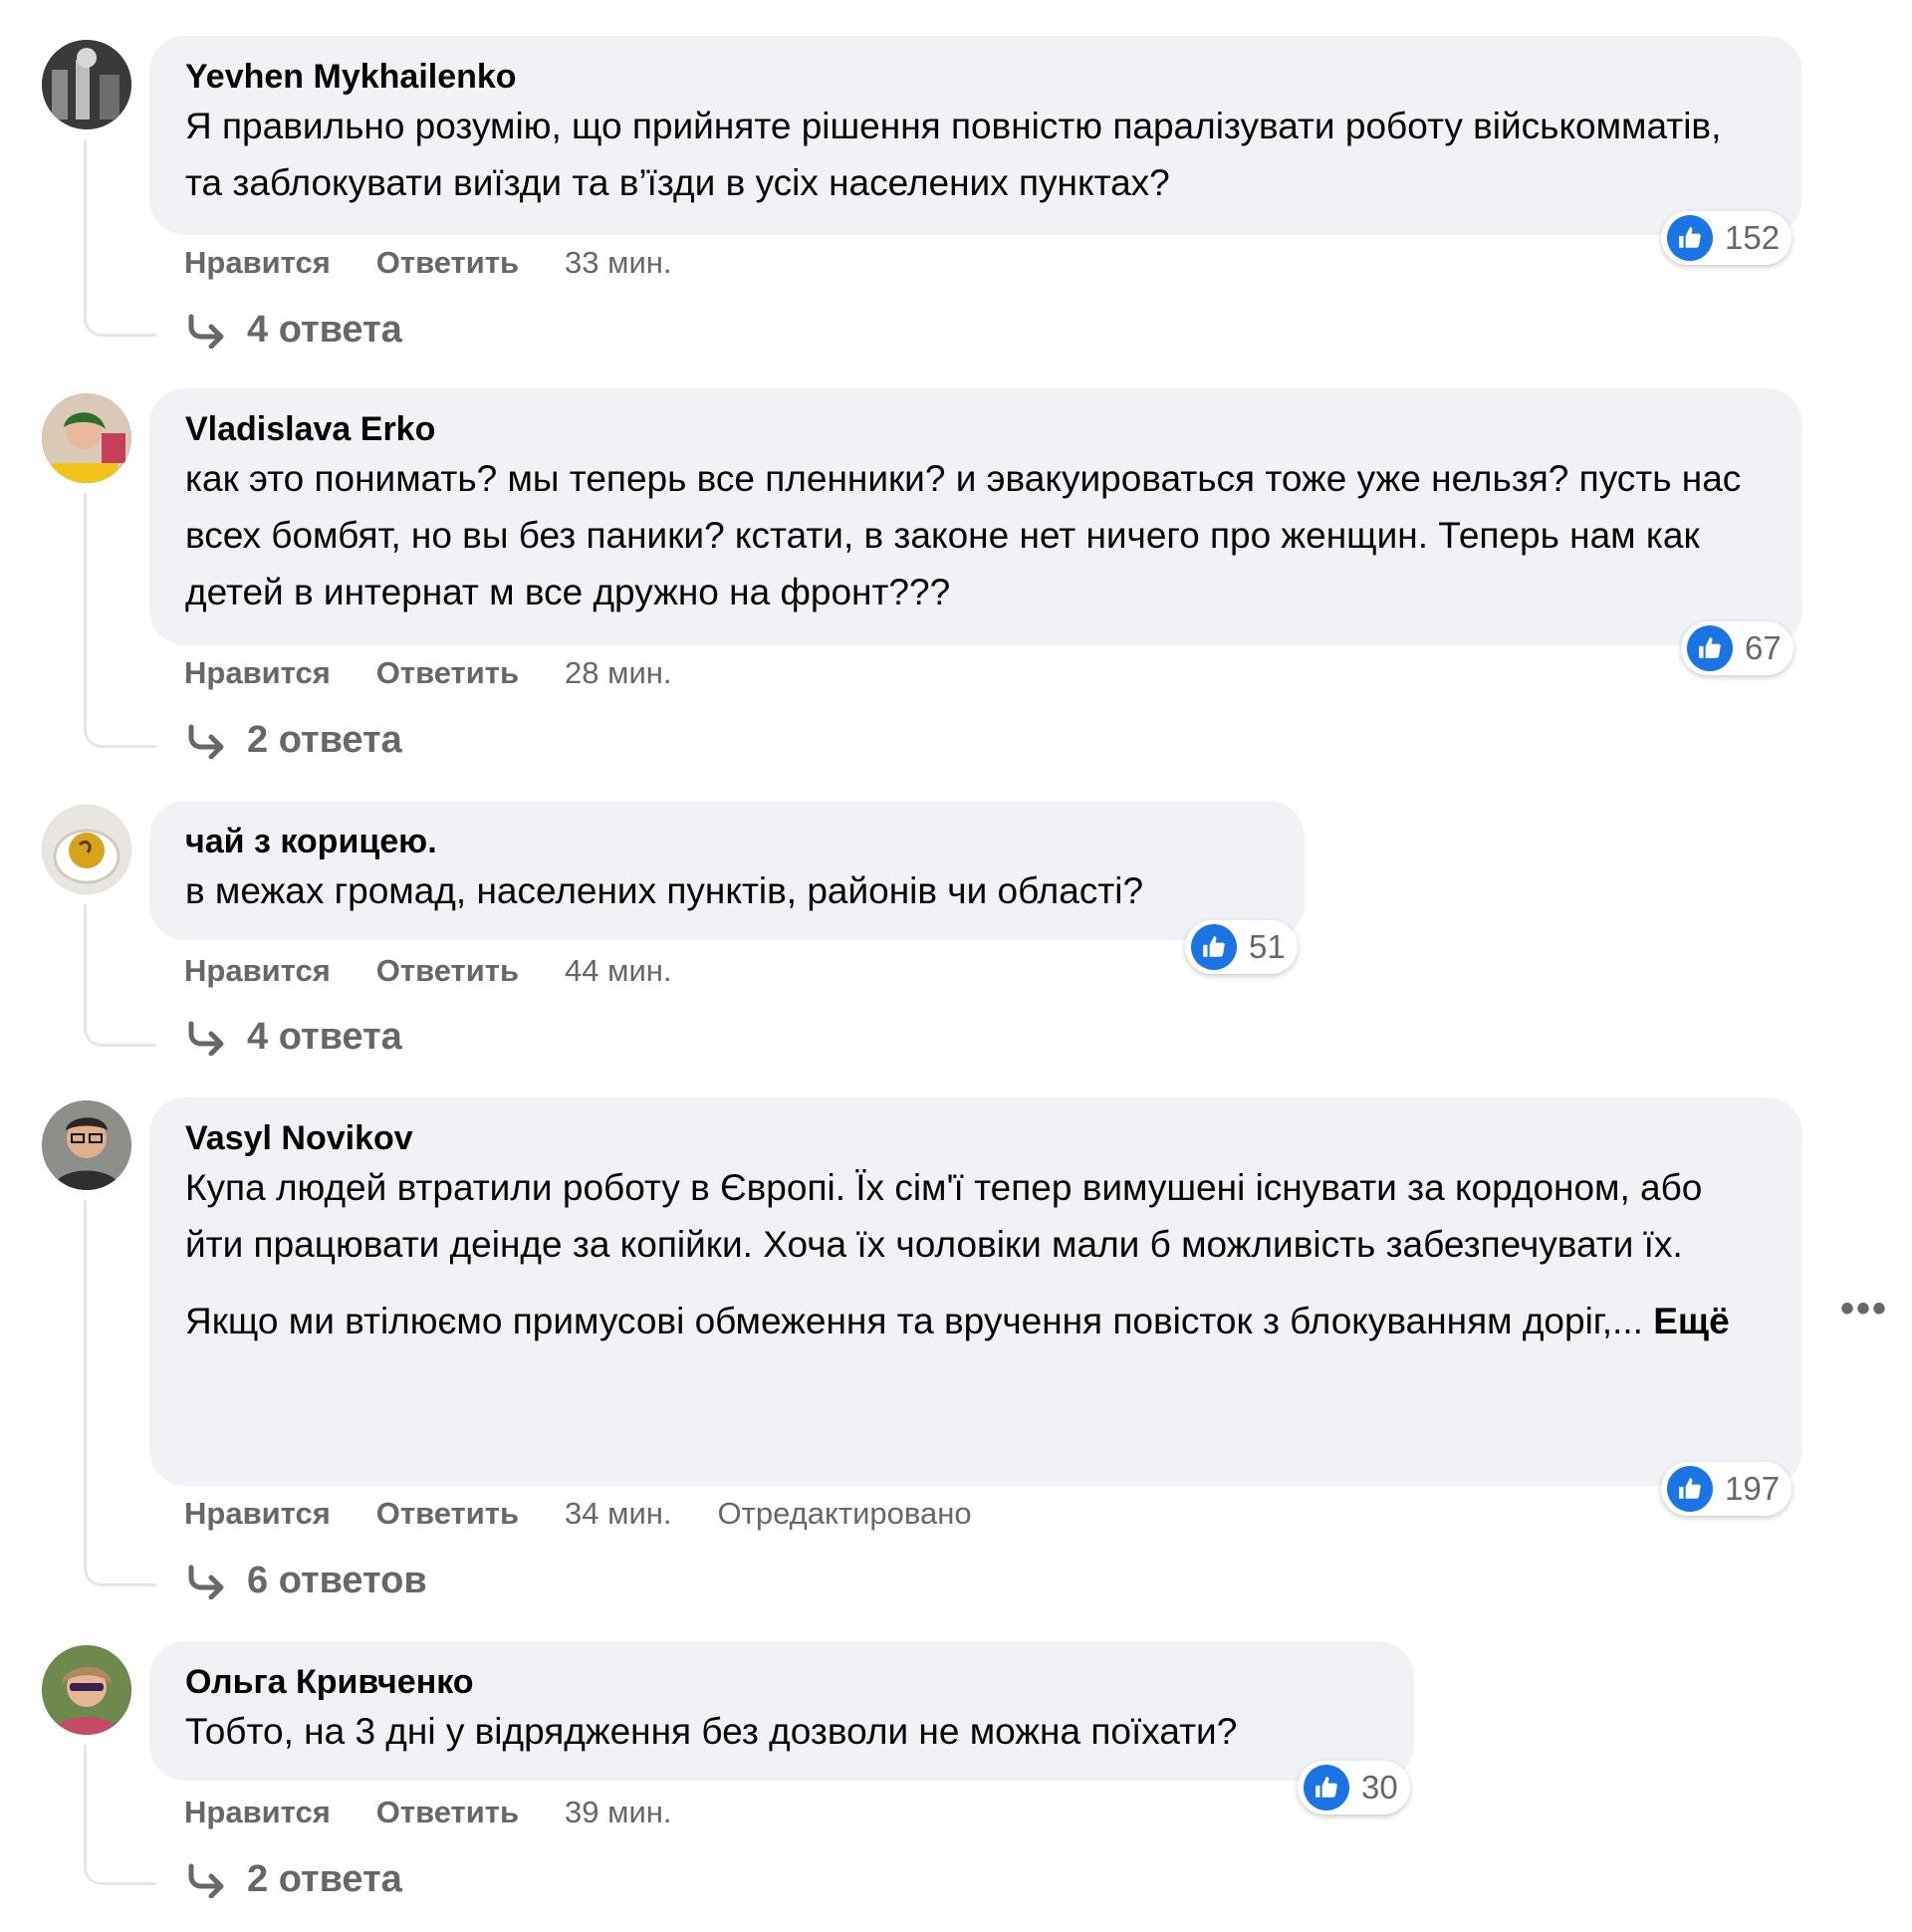  I want to click on comment-author: Vladislava Erko, so click(976, 429).